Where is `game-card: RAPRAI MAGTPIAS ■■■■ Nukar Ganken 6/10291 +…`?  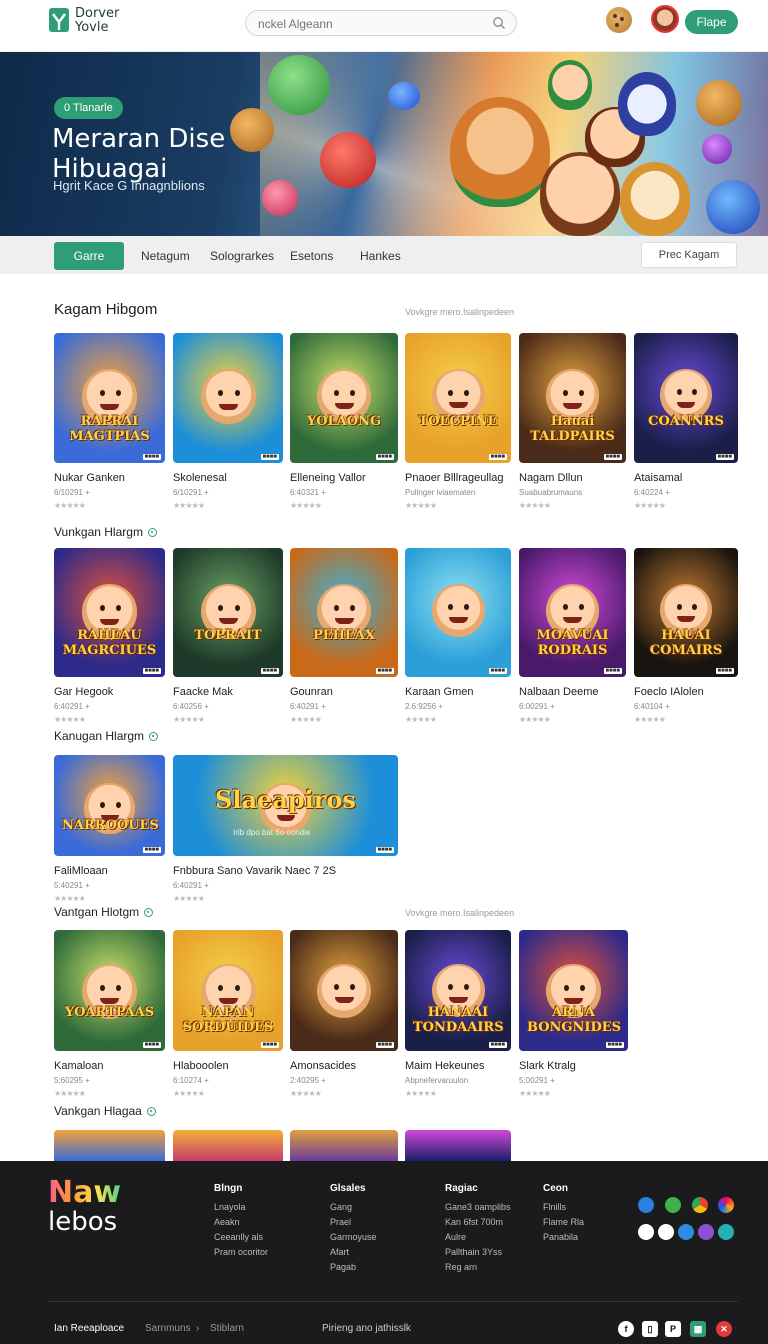
game-card: RAPRAI MAGTPIAS ■■■■ Nukar Ganken 6/10291 +… is located at coordinates (109, 424).